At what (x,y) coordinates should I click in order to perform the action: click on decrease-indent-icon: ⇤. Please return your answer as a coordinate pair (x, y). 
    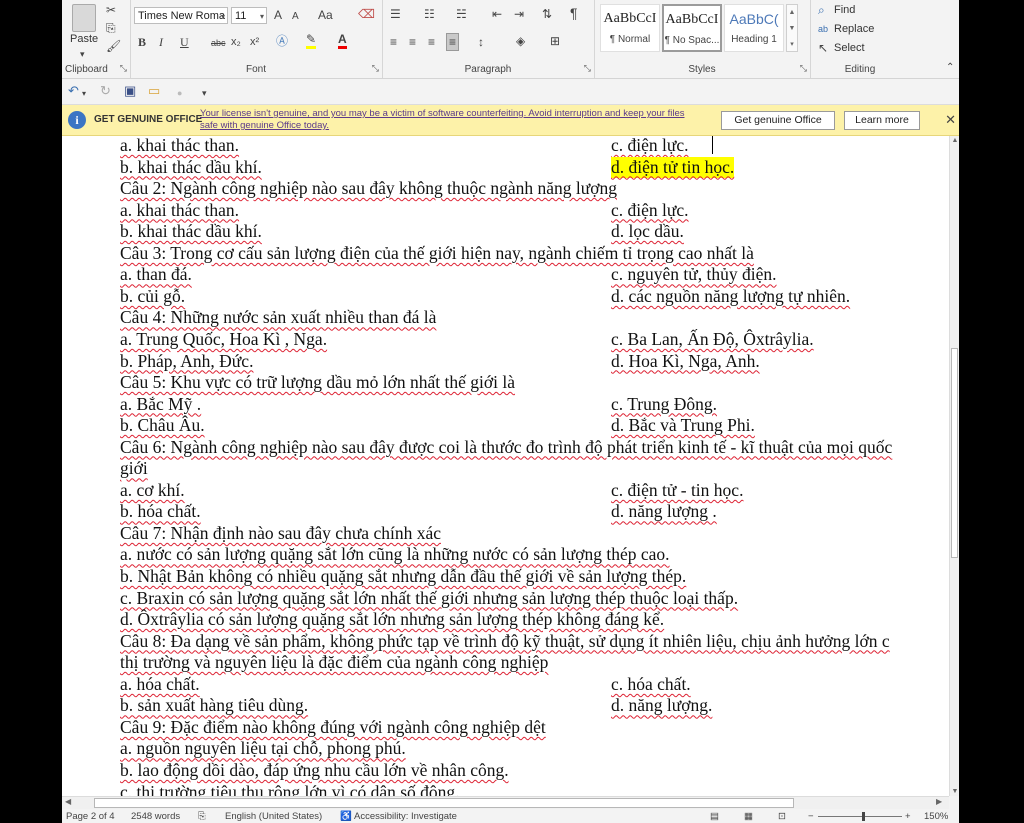
    Looking at the image, I should click on (497, 14).